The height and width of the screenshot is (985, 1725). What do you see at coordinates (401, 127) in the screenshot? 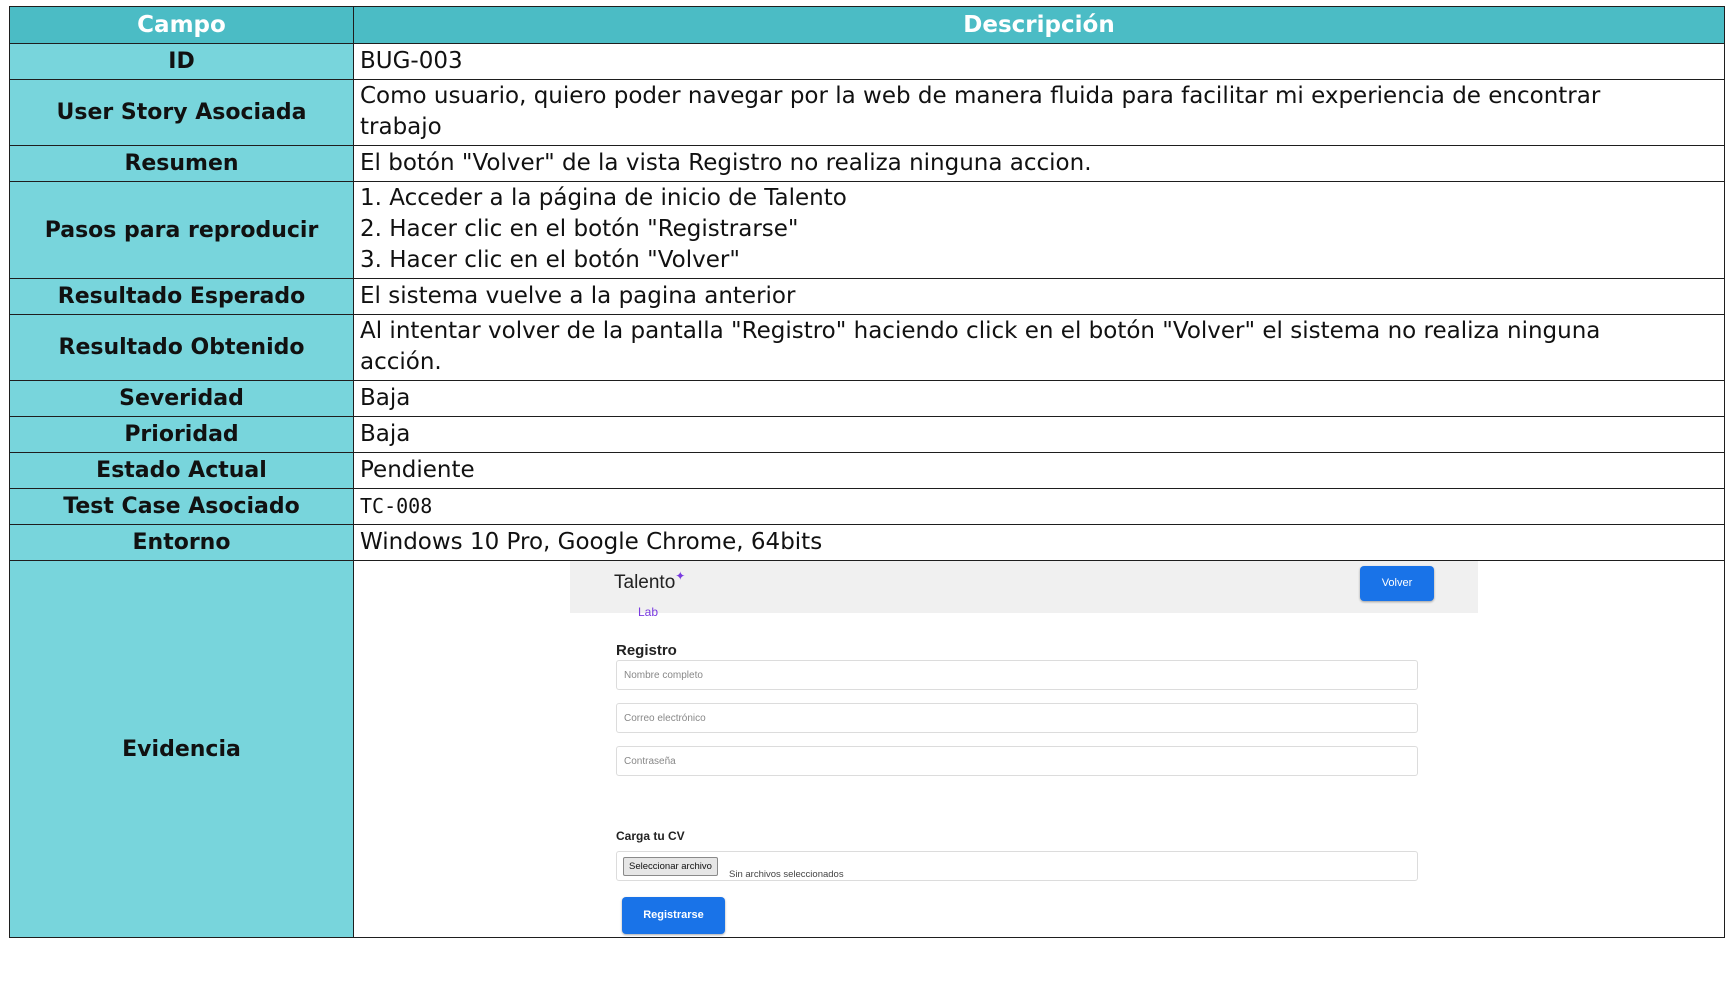
I see `text-line: trabajo` at bounding box center [401, 127].